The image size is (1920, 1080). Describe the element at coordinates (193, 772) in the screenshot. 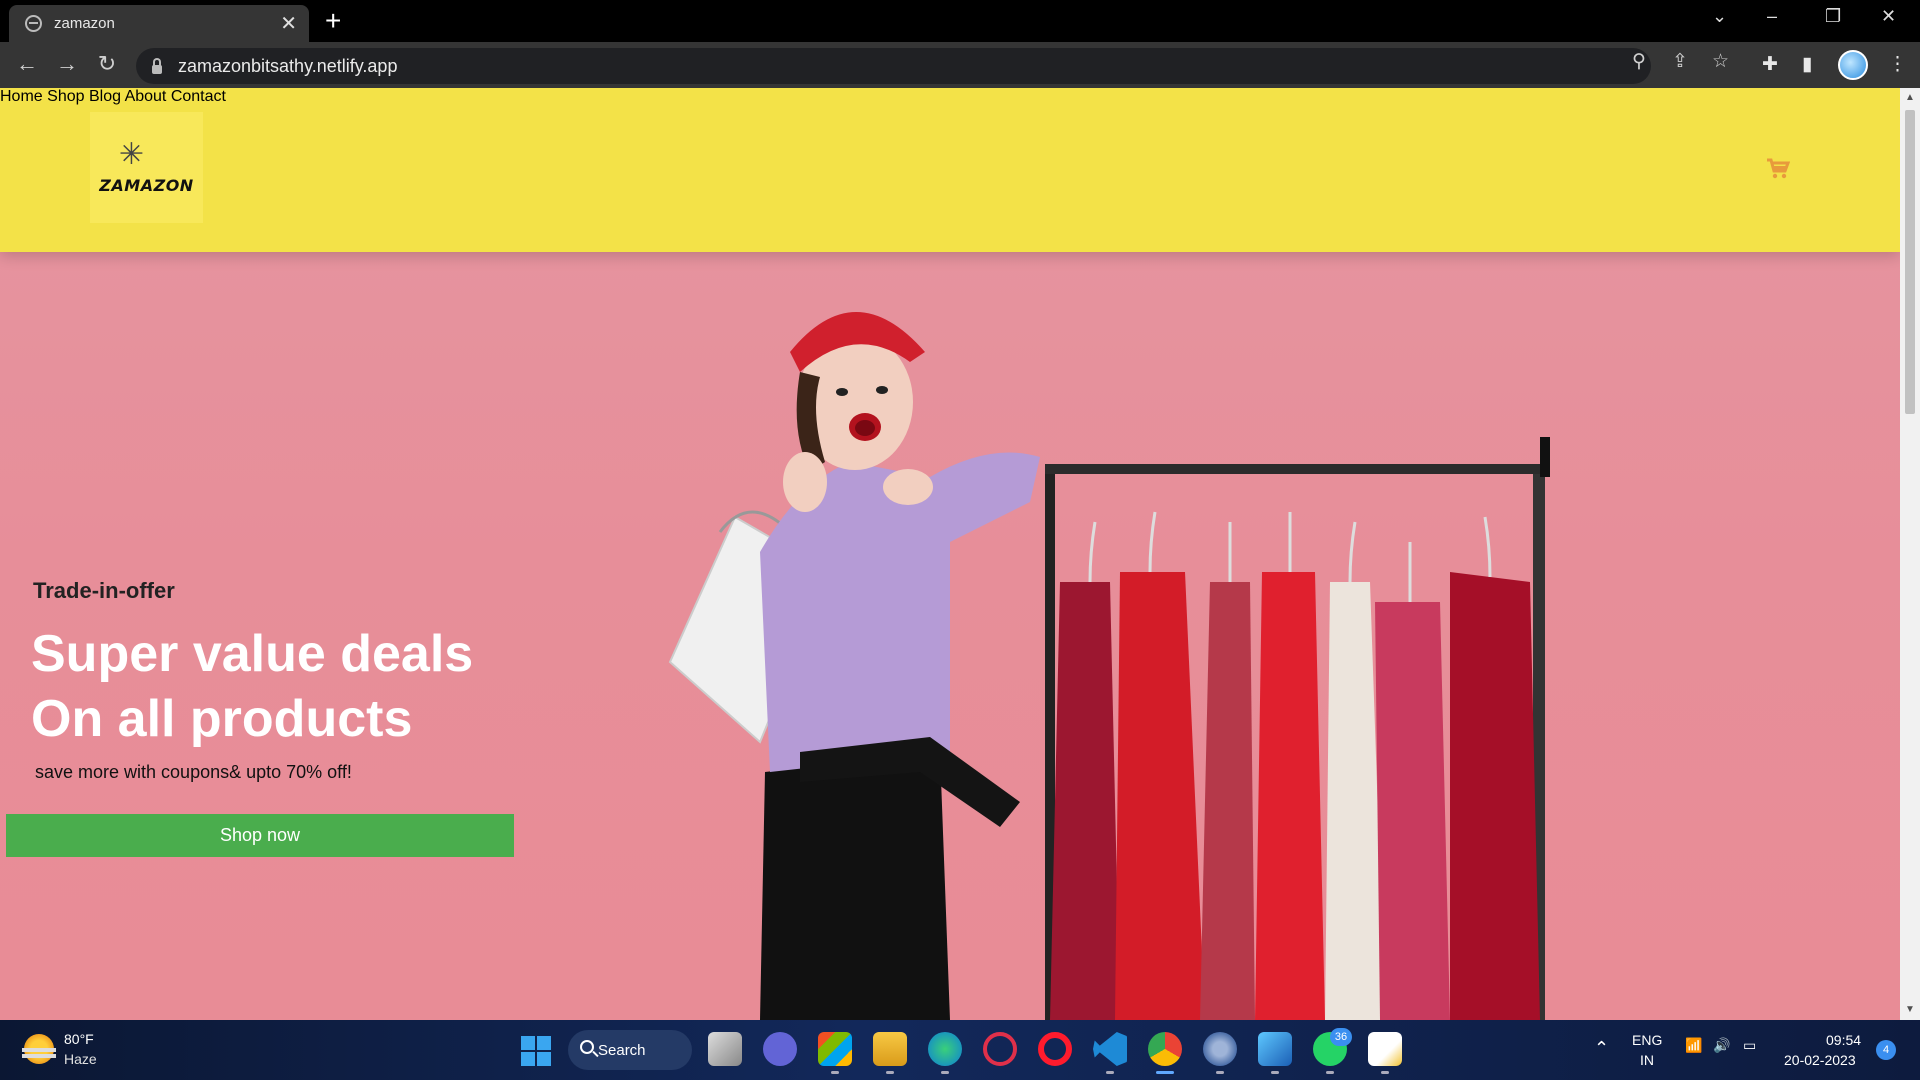

I see `hero-subline: save more with coupons& upto 70% off!` at that location.